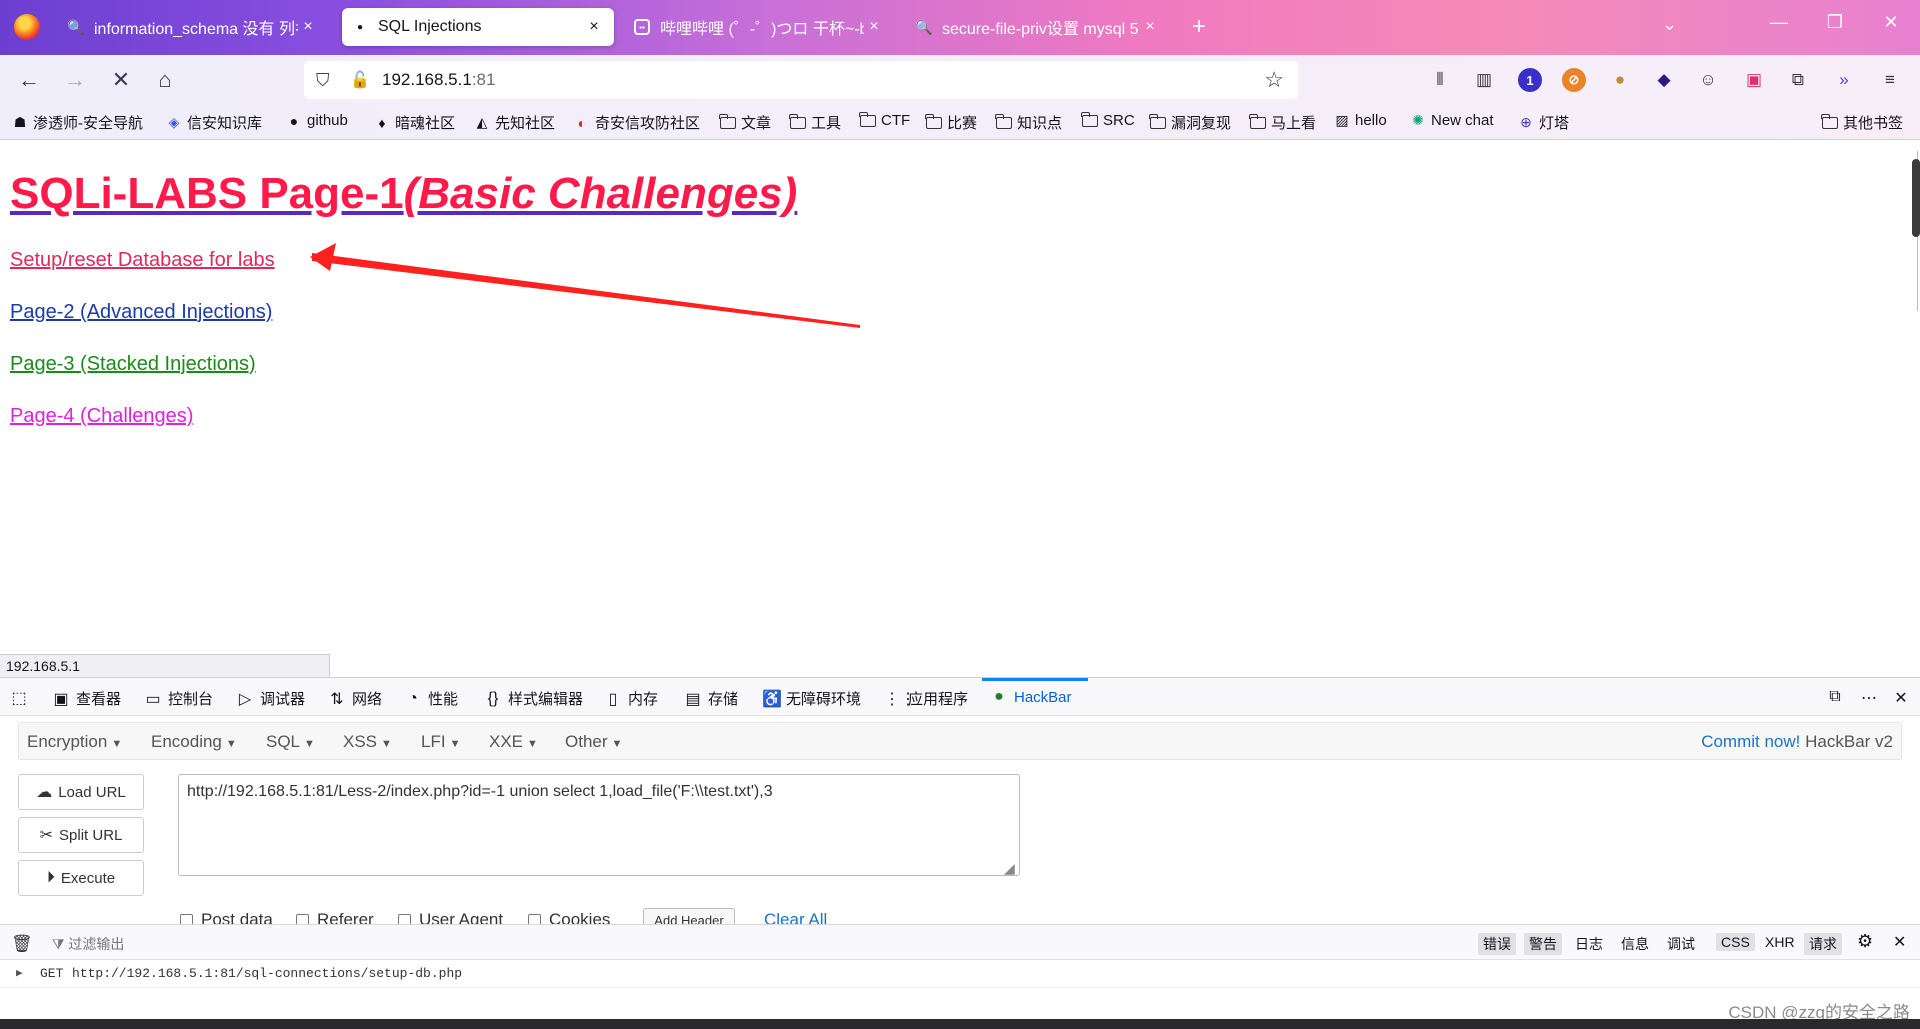 Image resolution: width=1920 pixels, height=1029 pixels. Describe the element at coordinates (22, 944) in the screenshot. I see `trash-icon: 🗑` at that location.